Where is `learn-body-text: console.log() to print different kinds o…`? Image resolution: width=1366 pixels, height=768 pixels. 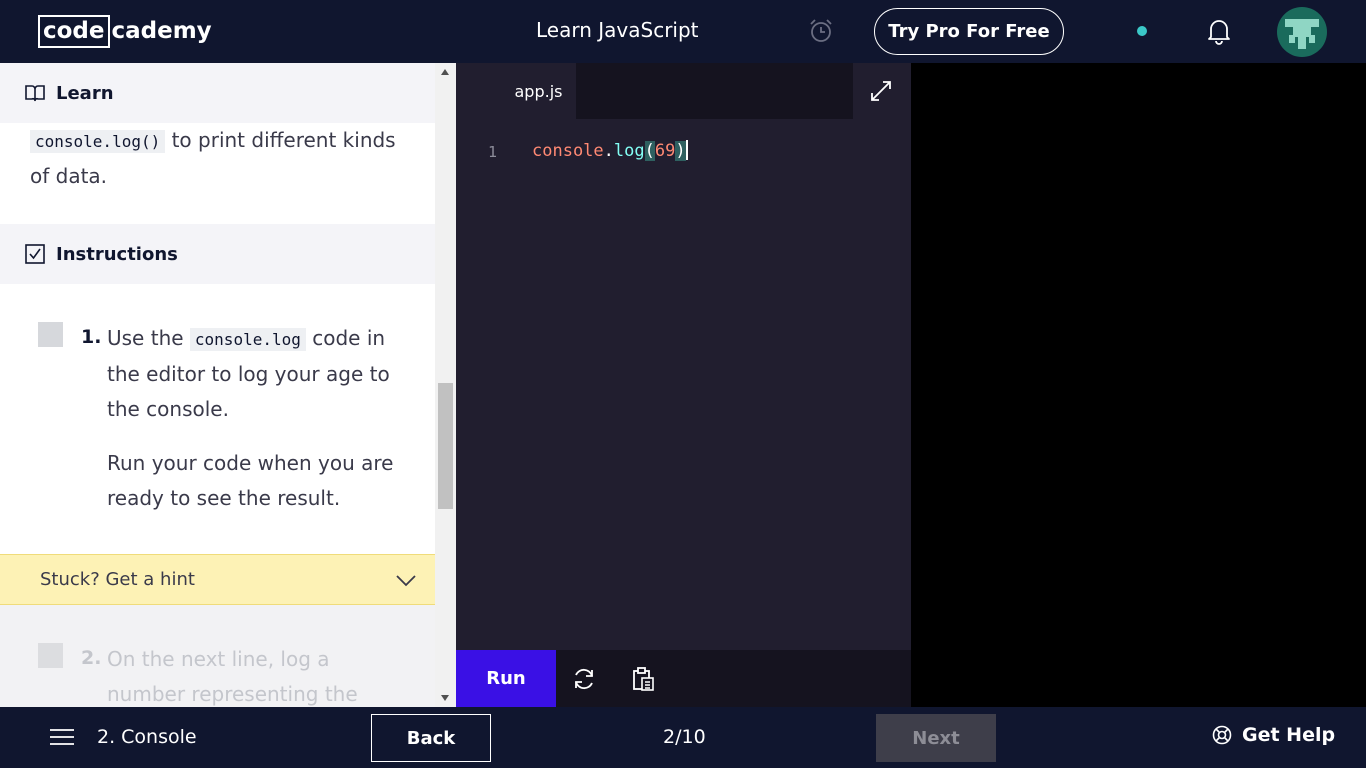 learn-body-text: console.log() to print different kinds o… is located at coordinates (225, 158).